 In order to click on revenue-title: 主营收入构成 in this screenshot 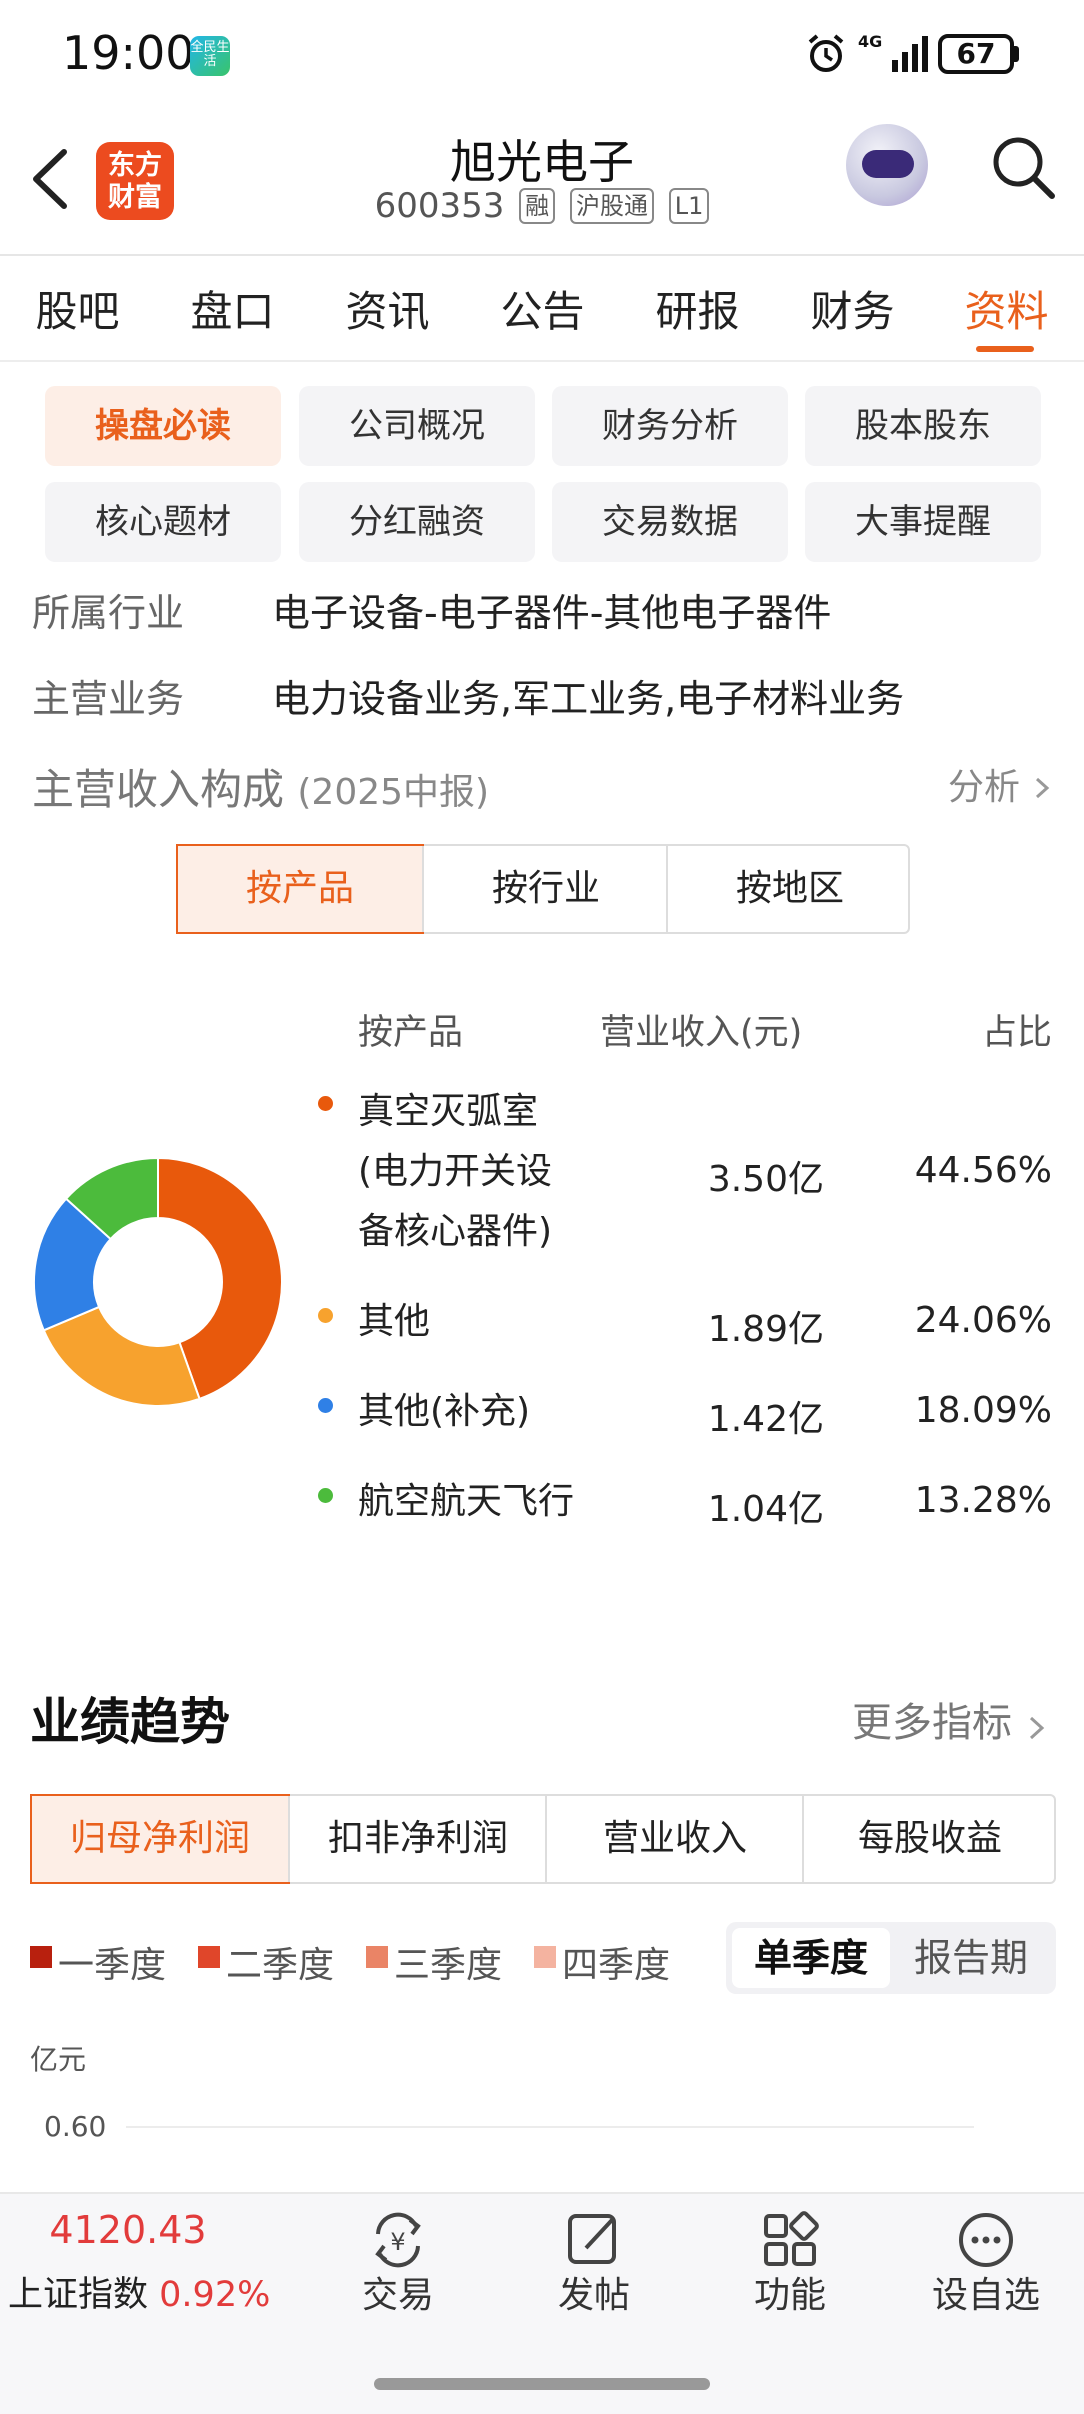, I will do `click(158, 789)`.